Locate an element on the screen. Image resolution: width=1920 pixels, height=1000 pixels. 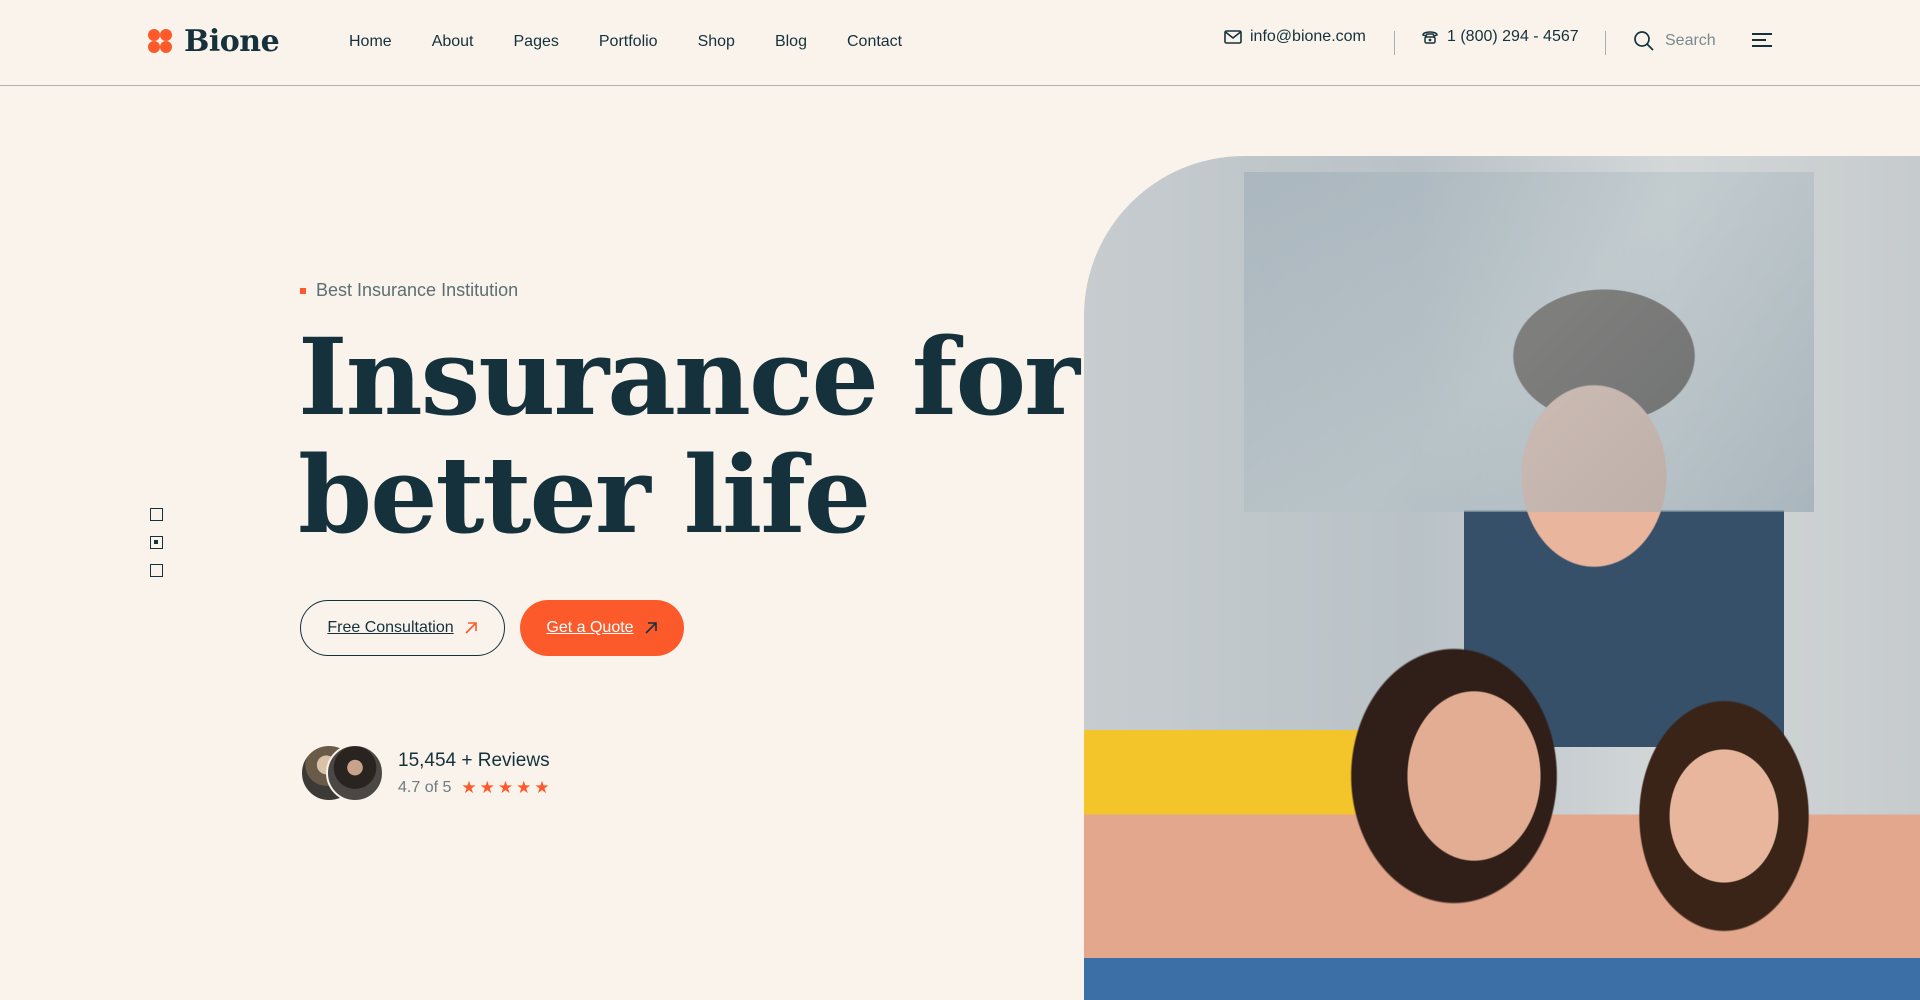
get-quote-button: Get a Quote is located at coordinates (602, 628).